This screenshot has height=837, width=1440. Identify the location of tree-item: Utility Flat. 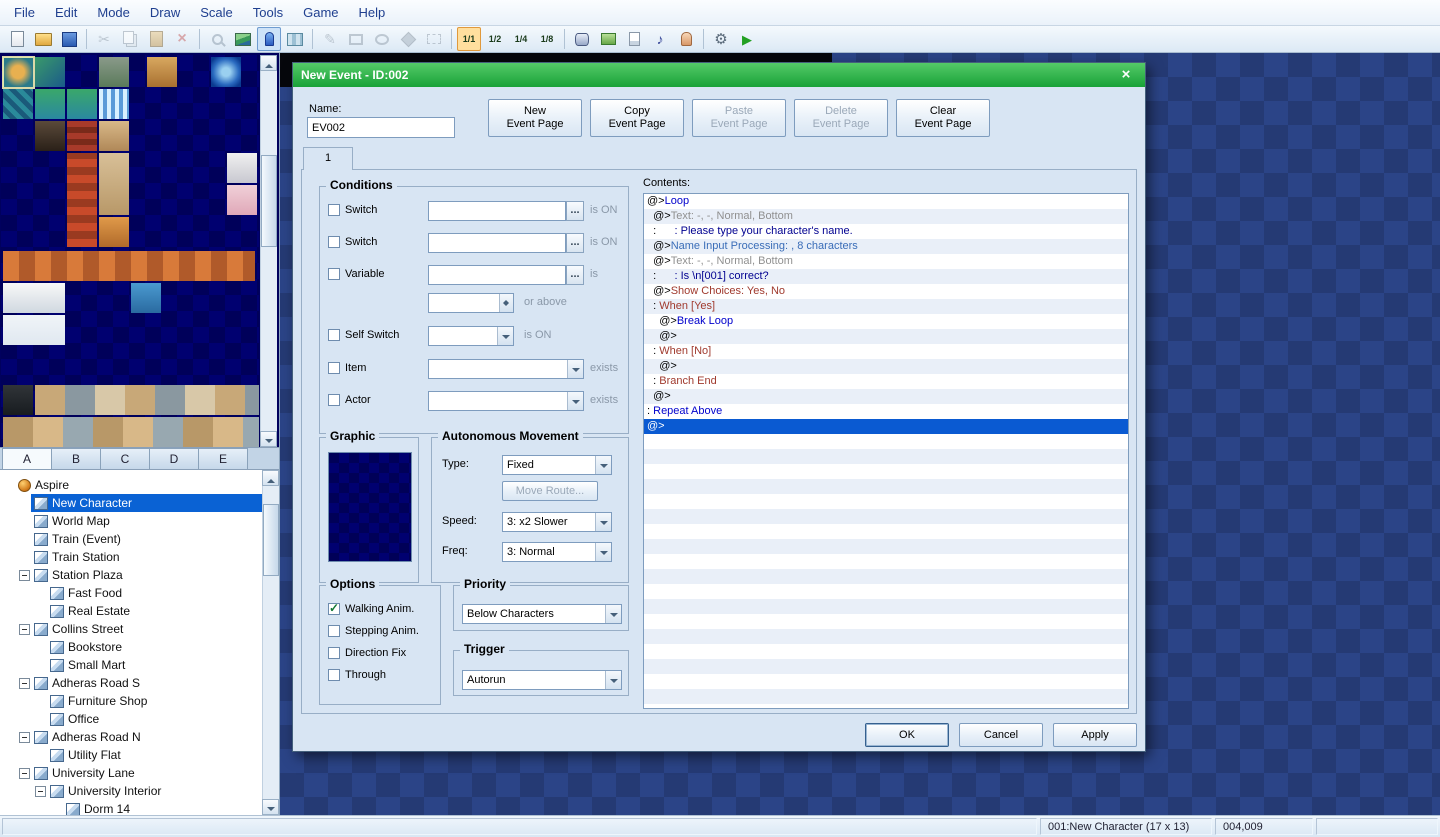
(131, 755).